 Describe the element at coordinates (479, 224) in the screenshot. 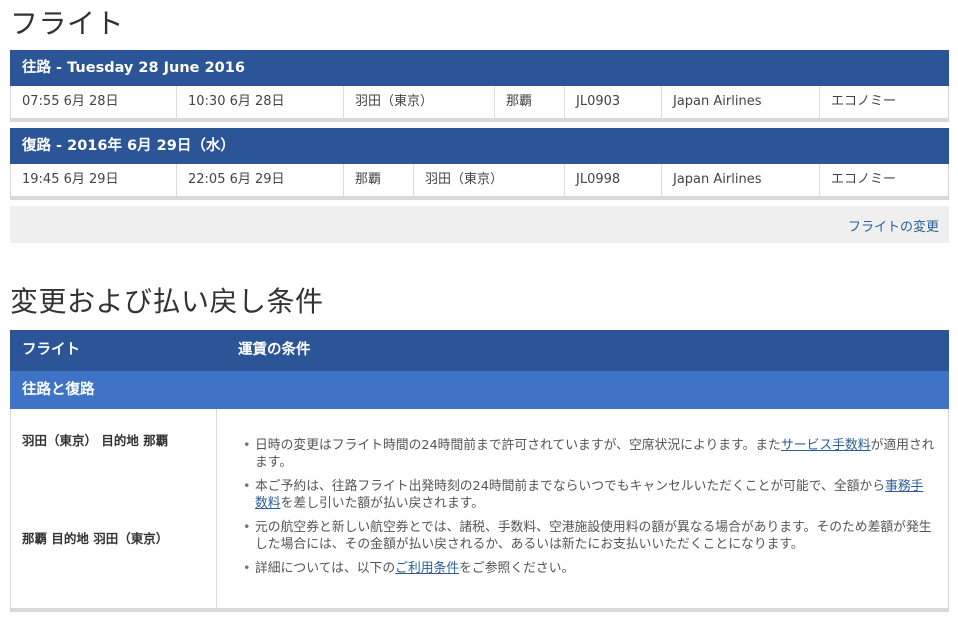

I see `change-flight-bar: フライトの変更` at that location.